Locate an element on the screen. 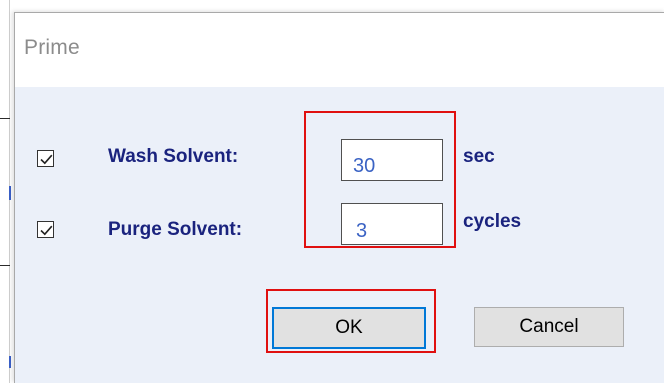  dialog-title: Prime is located at coordinates (52, 47).